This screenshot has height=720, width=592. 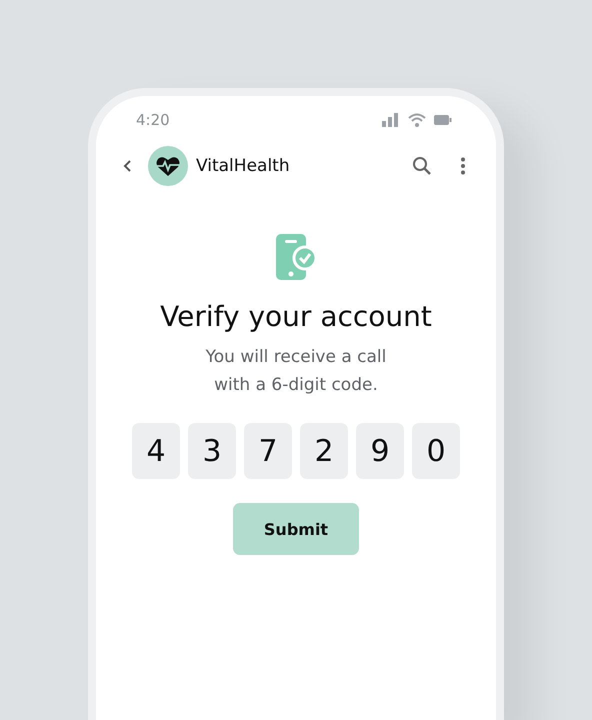 I want to click on verify-title: Verify your account, so click(x=296, y=316).